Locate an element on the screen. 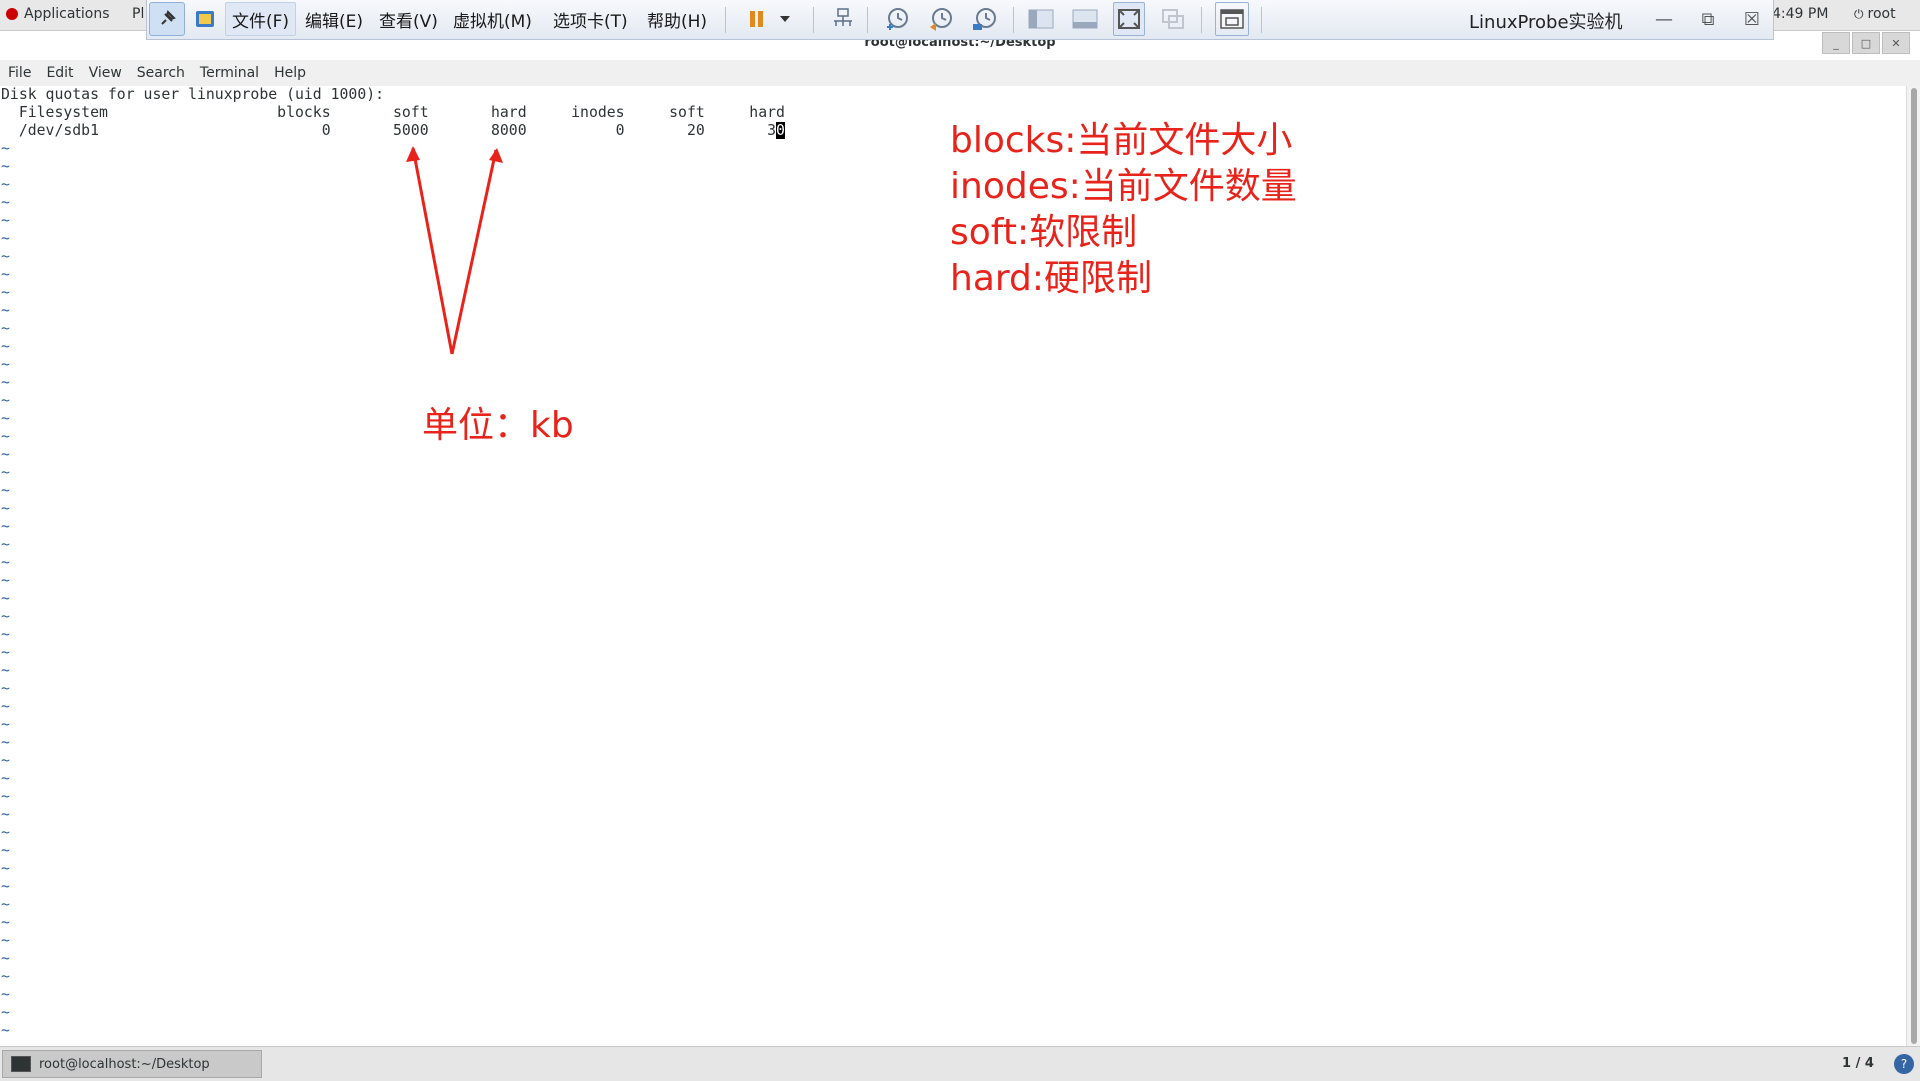 Image resolution: width=1920 pixels, height=1081 pixels. help-icon: ? is located at coordinates (1904, 1064).